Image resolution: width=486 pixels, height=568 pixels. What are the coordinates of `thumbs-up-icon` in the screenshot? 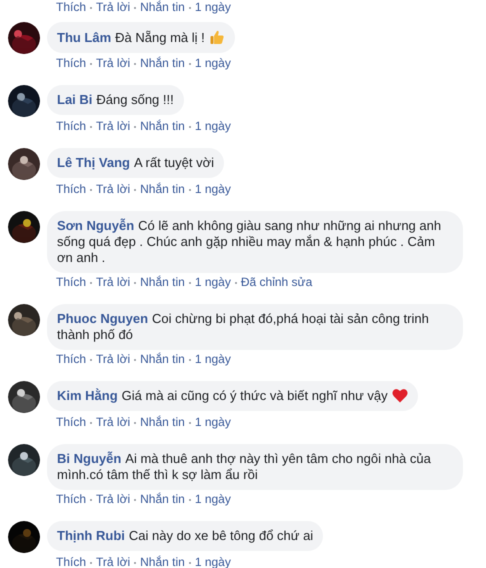 It's located at (216, 37).